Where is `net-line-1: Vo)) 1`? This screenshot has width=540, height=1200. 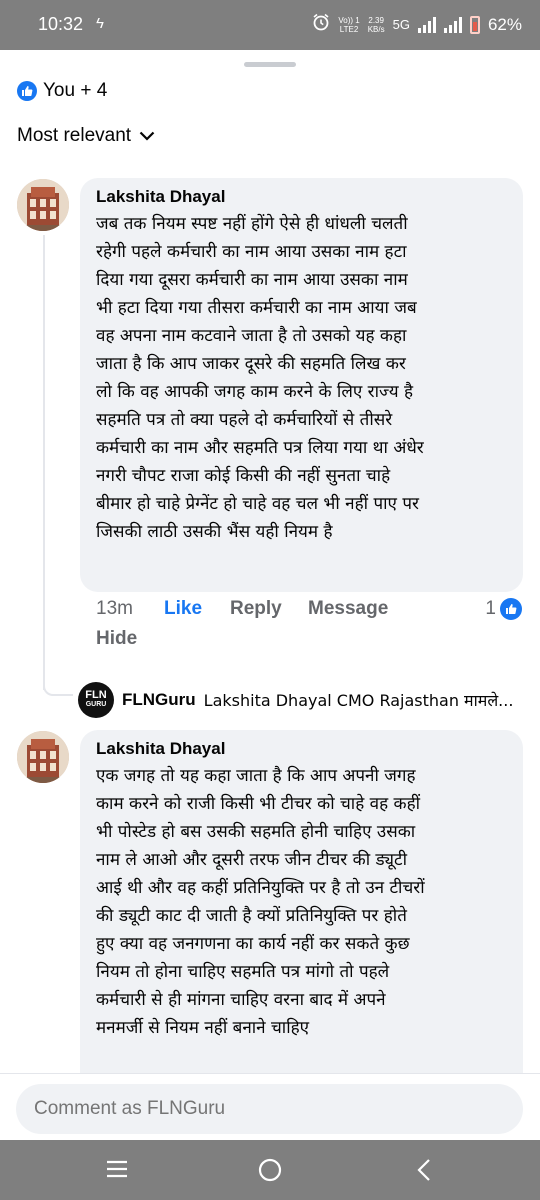 net-line-1: Vo)) 1 is located at coordinates (349, 20).